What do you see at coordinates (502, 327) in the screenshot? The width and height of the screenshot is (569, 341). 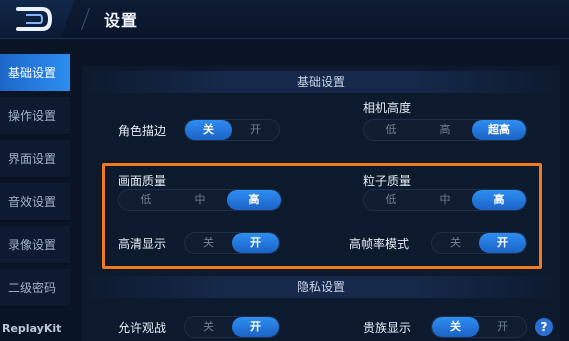 I see `noble-option-on: 开` at bounding box center [502, 327].